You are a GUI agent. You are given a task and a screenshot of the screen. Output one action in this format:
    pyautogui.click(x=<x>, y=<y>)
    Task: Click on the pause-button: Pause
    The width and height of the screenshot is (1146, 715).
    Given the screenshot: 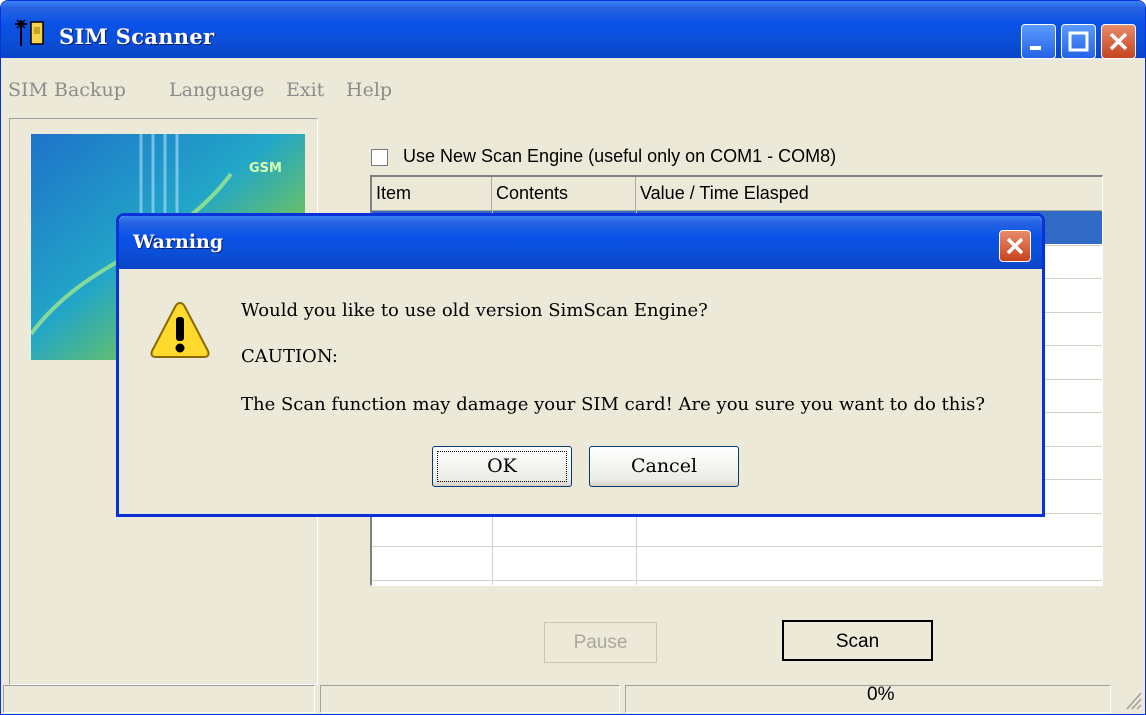 What is the action you would take?
    pyautogui.click(x=600, y=642)
    